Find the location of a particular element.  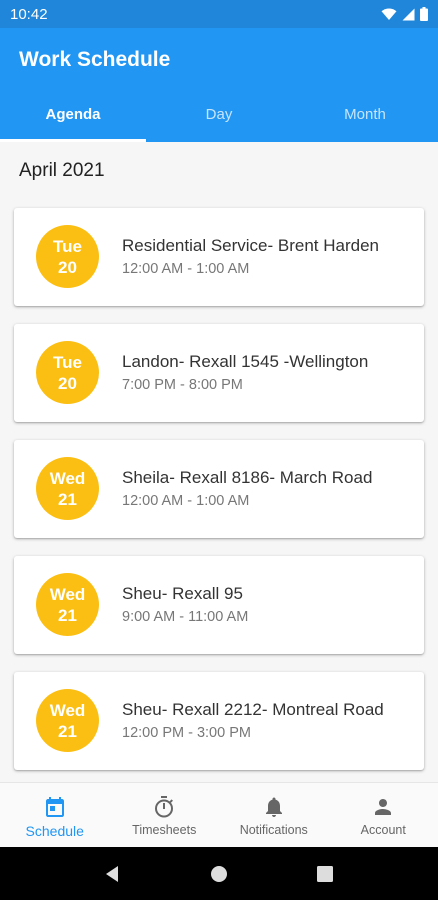

nav-schedule: Schedule is located at coordinates (55, 815).